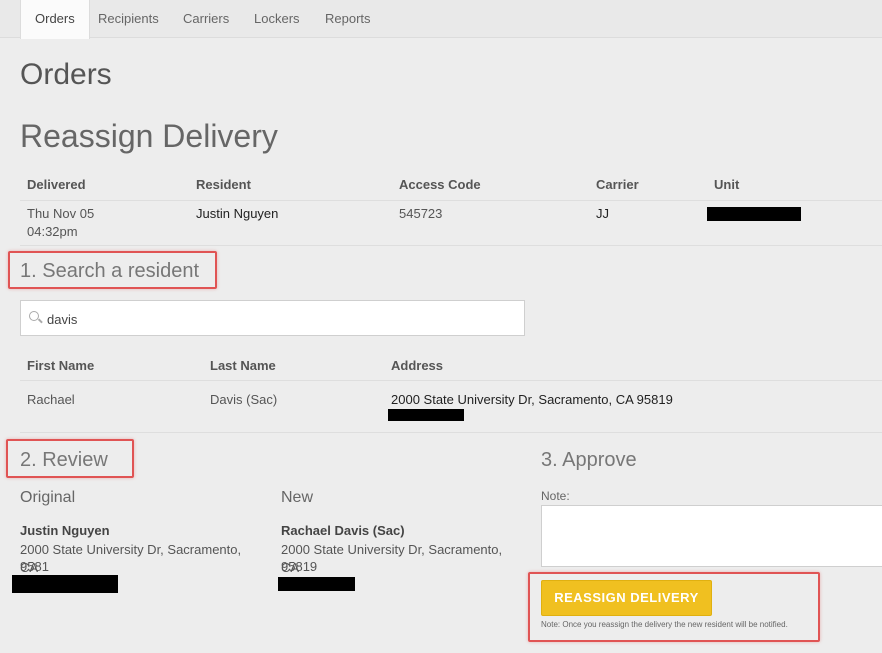  Describe the element at coordinates (316, 584) in the screenshot. I see `new-redacted` at that location.